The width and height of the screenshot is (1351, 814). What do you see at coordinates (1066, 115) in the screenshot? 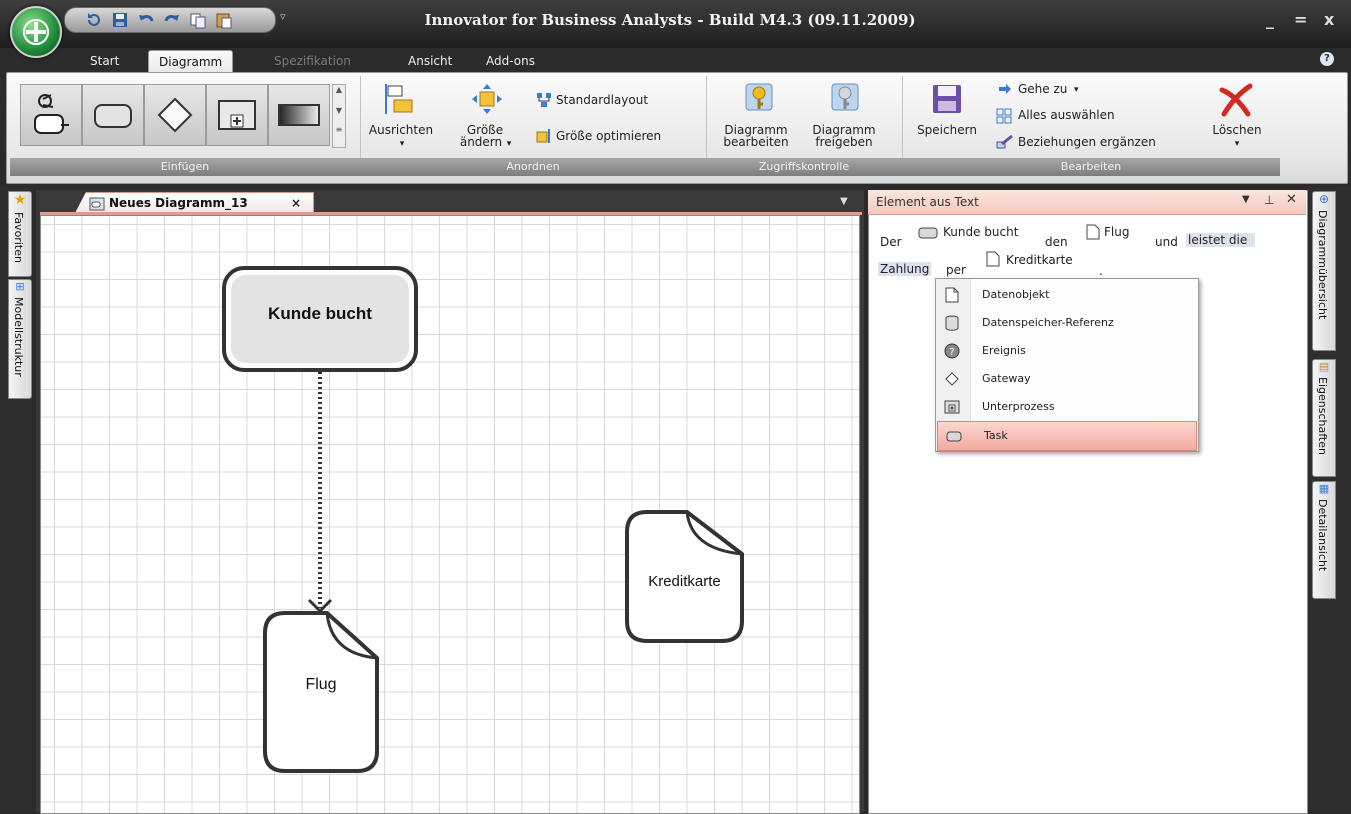
I see `alles-auswaehlen-button: Alles auswählen` at bounding box center [1066, 115].